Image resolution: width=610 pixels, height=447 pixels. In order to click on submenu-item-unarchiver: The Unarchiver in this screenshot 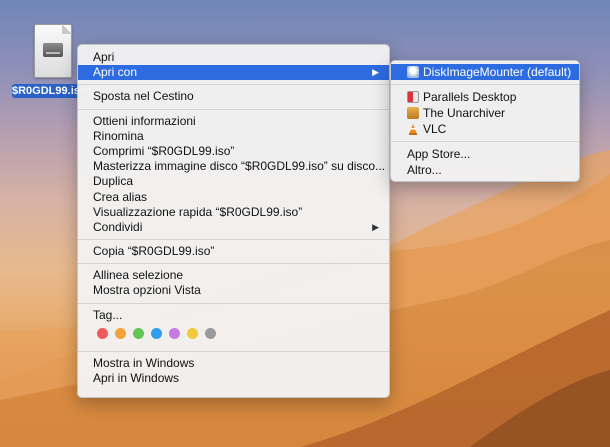, I will do `click(485, 113)`.